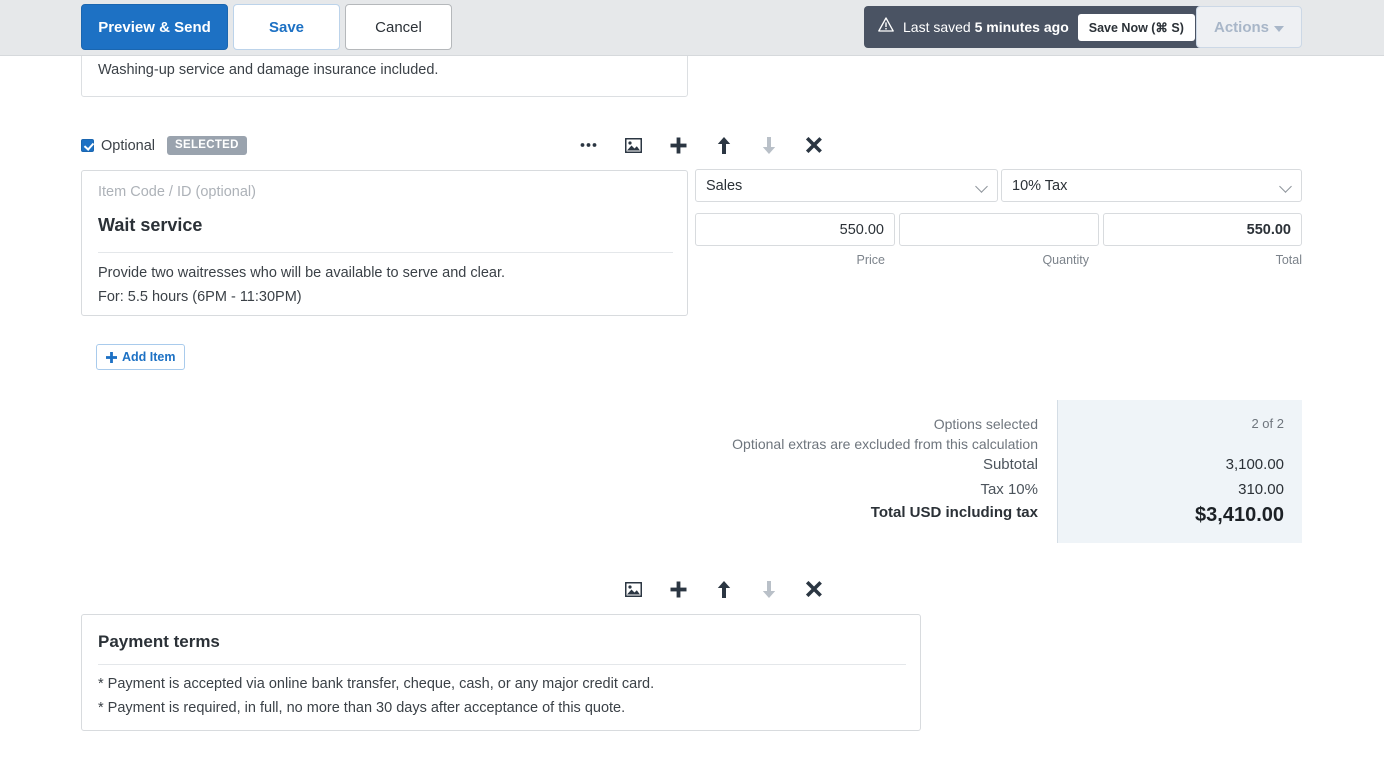 This screenshot has height=777, width=1384. I want to click on quantity-input, so click(999, 229).